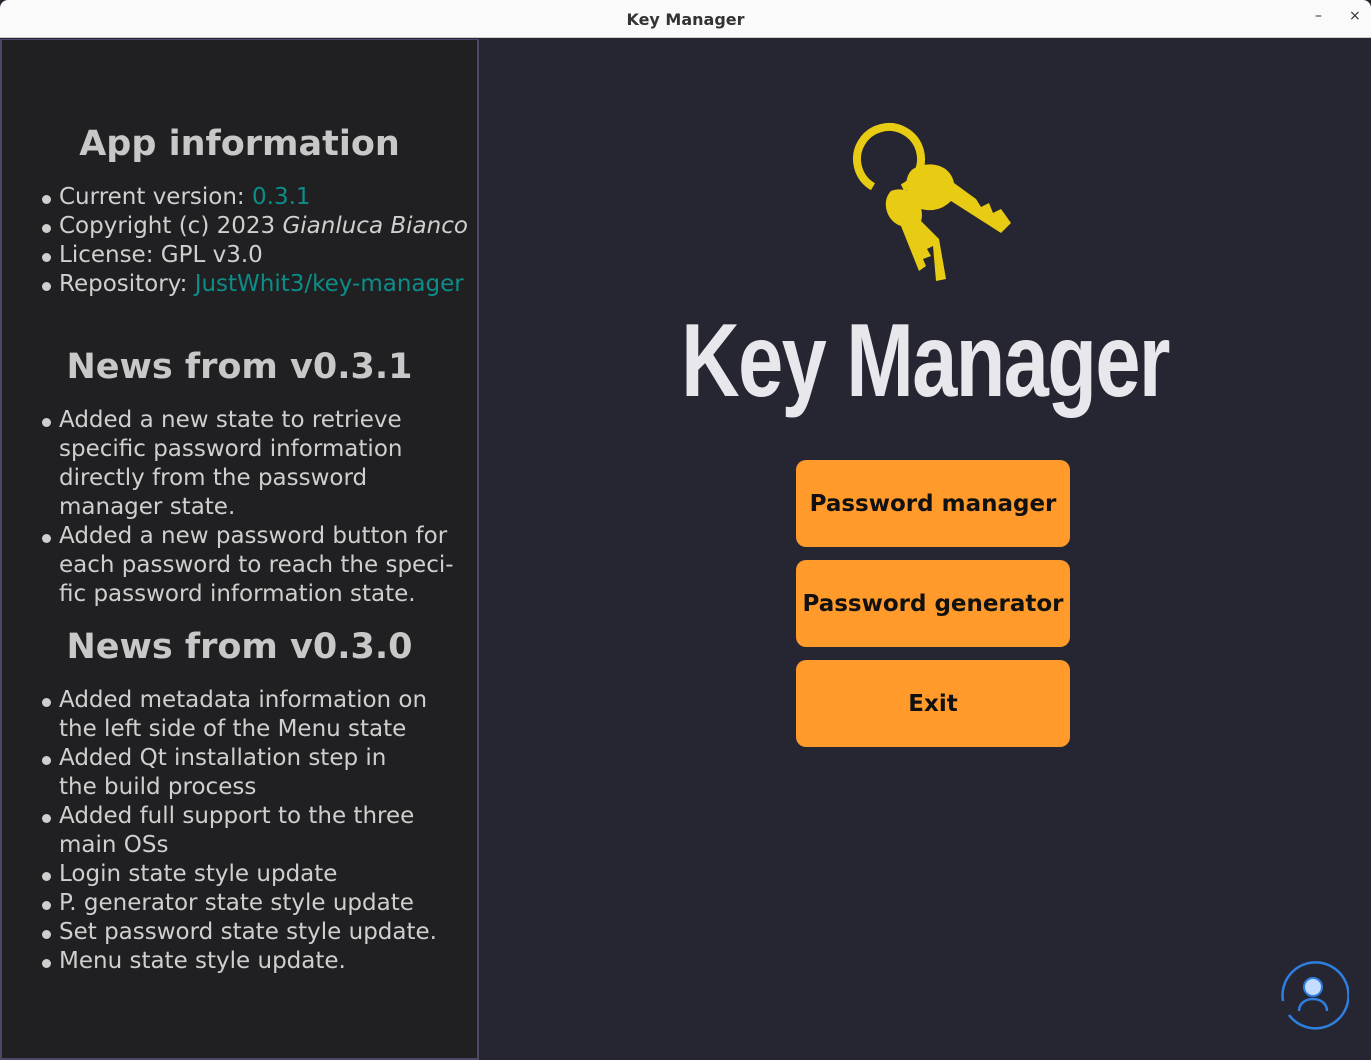 The image size is (1371, 1060). I want to click on repo-item: Repository: JustWhit3/key-manager, so click(255, 284).